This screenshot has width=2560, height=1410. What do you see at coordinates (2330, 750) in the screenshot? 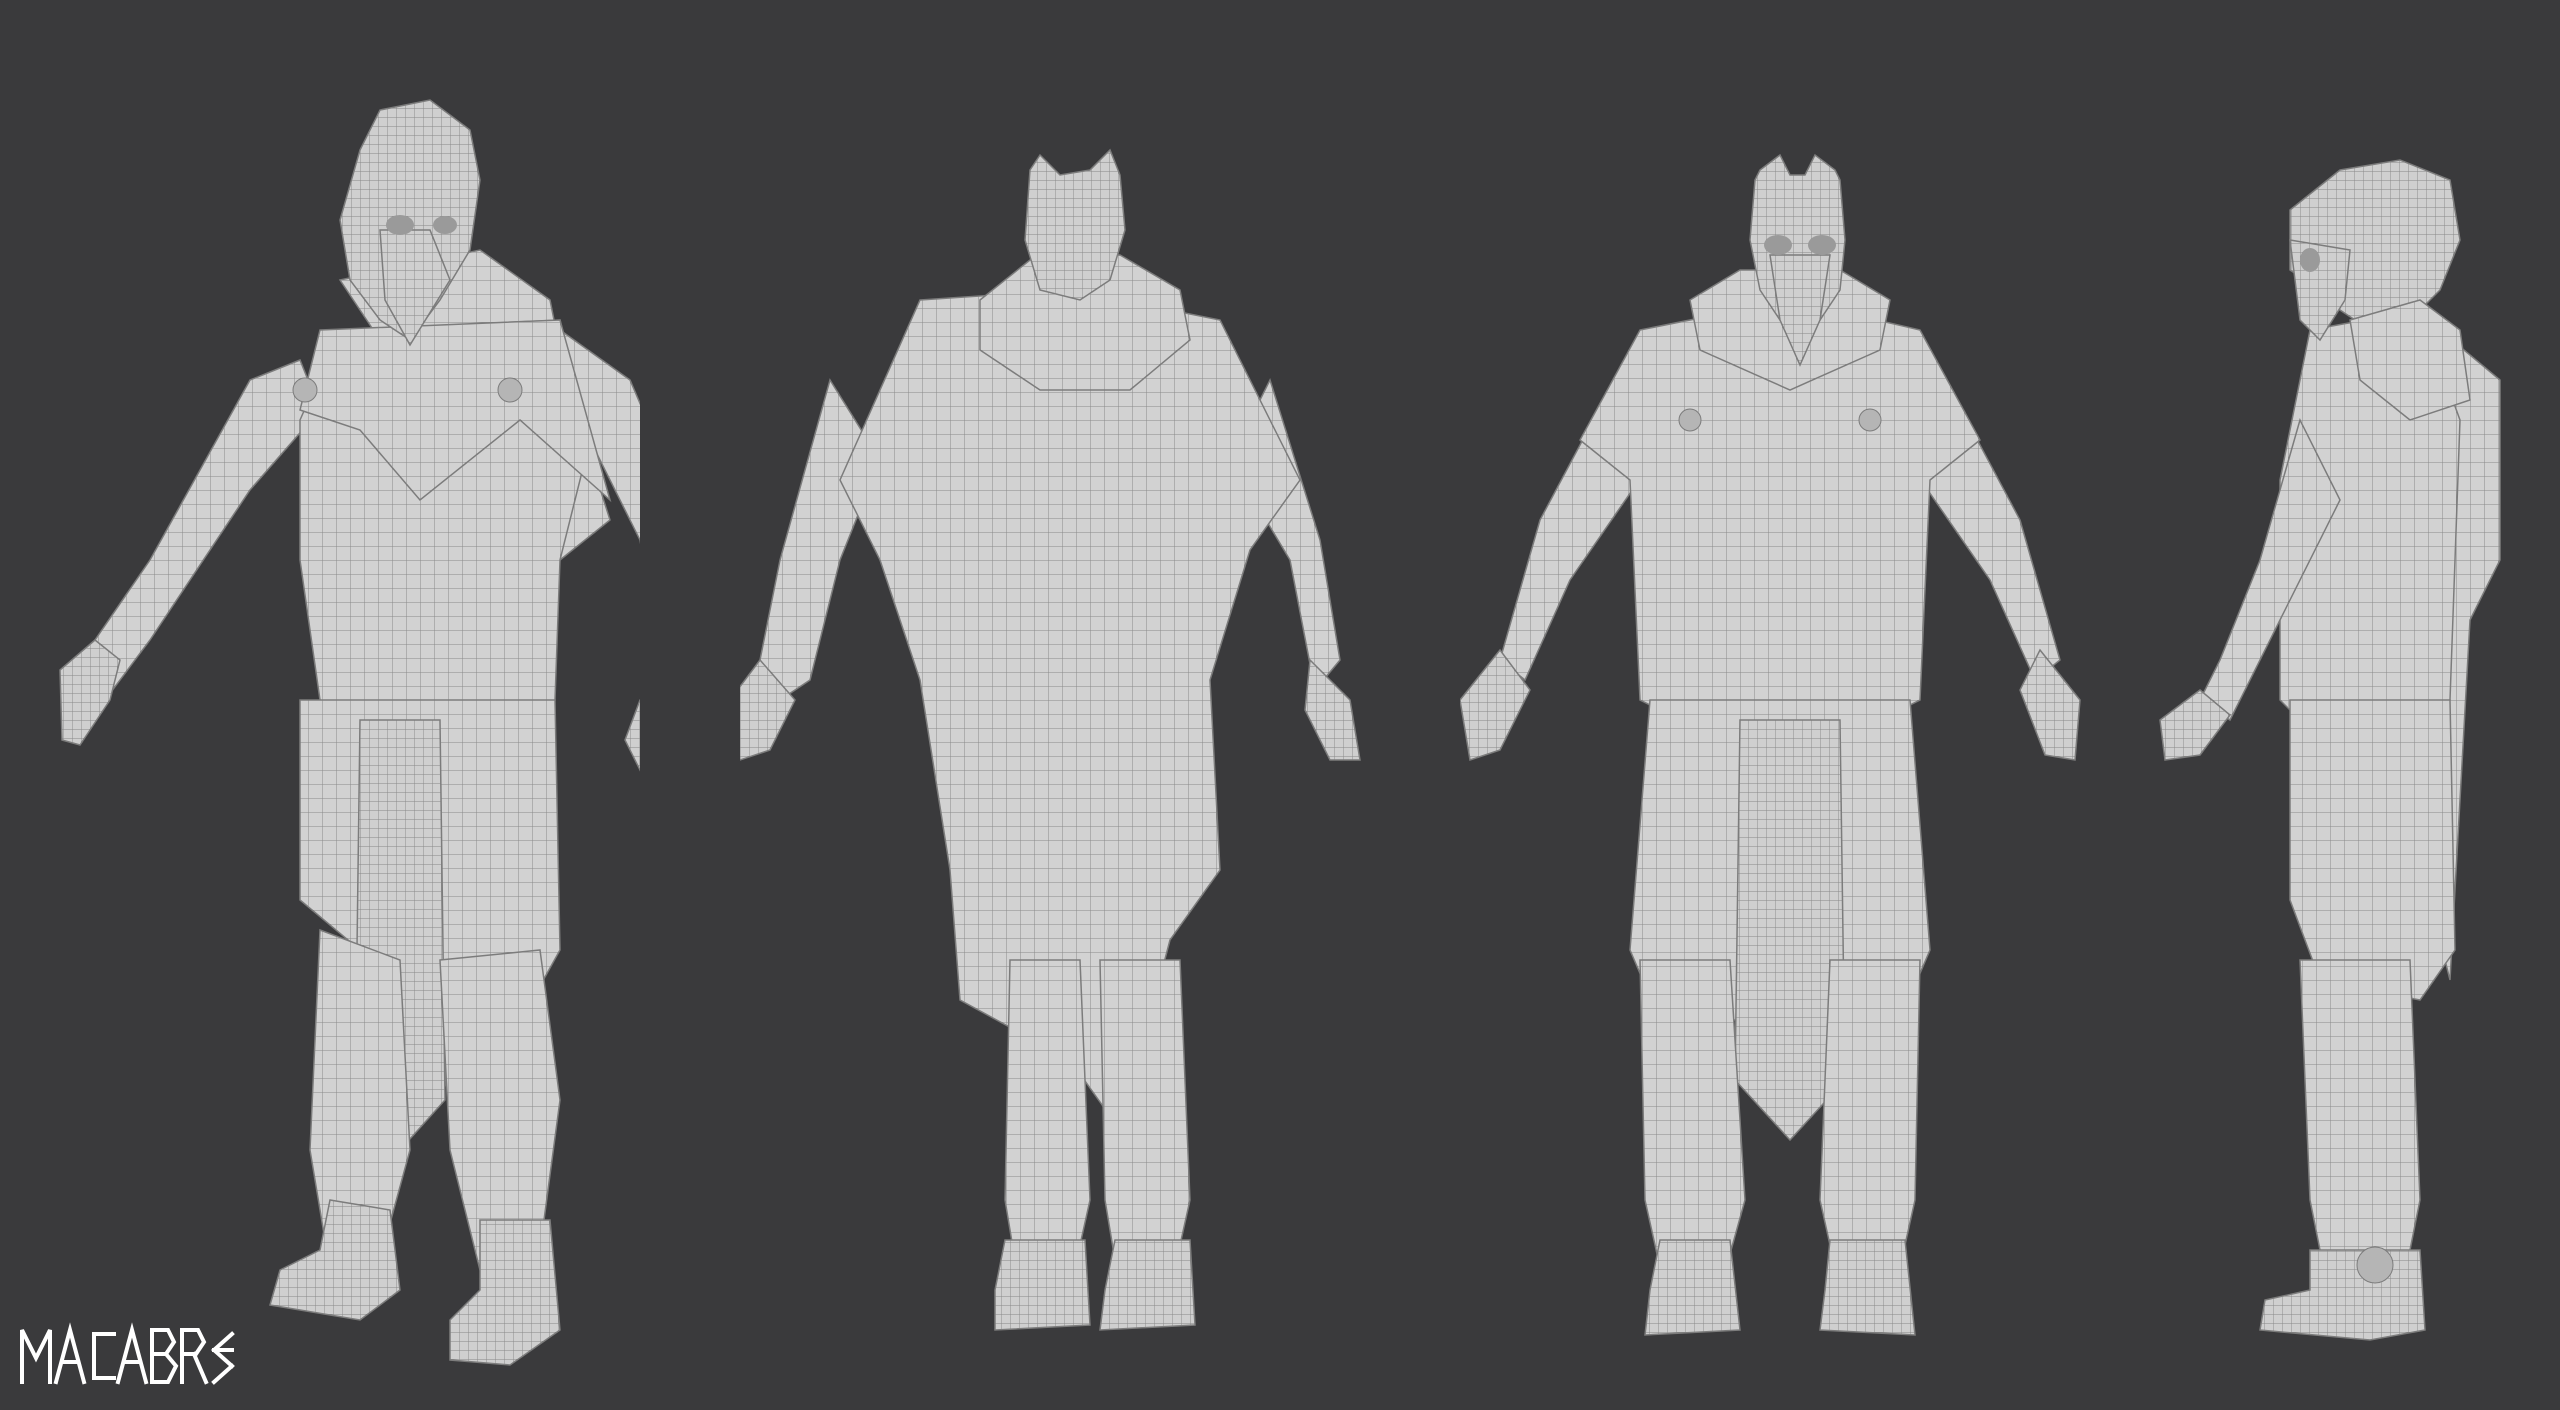
I see `character-turnaround-side-icon` at bounding box center [2330, 750].